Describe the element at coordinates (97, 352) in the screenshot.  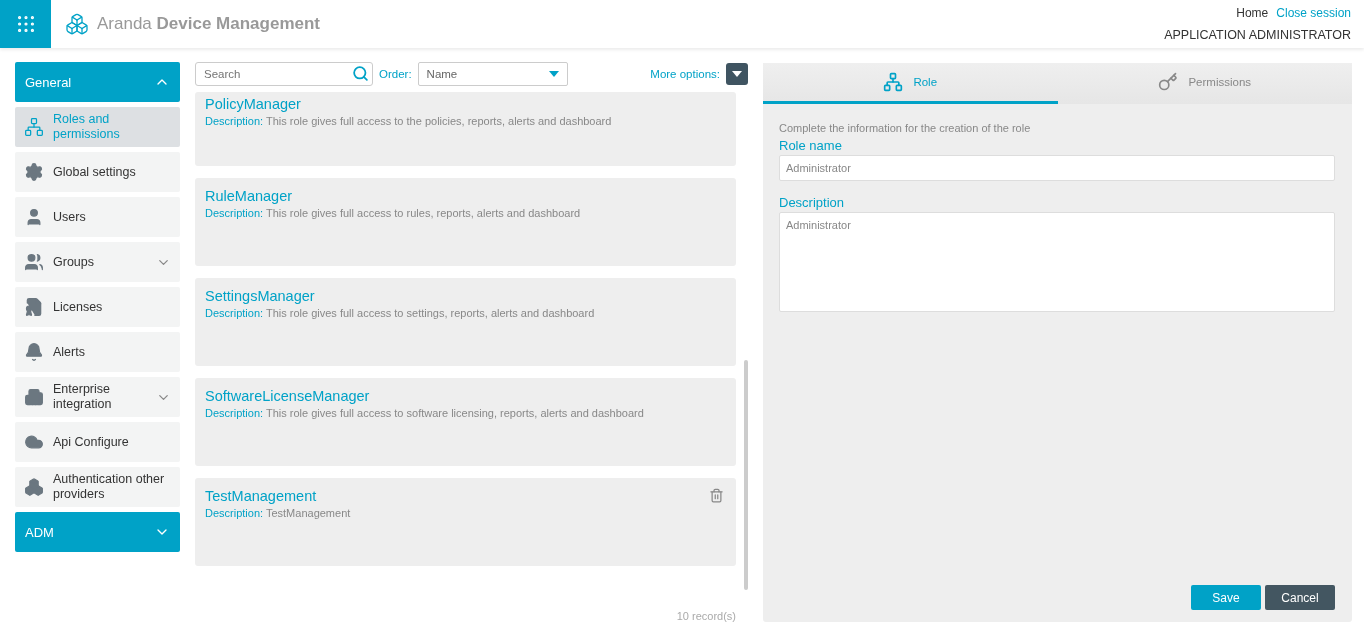
I see `sidebar-item: Alerts` at that location.